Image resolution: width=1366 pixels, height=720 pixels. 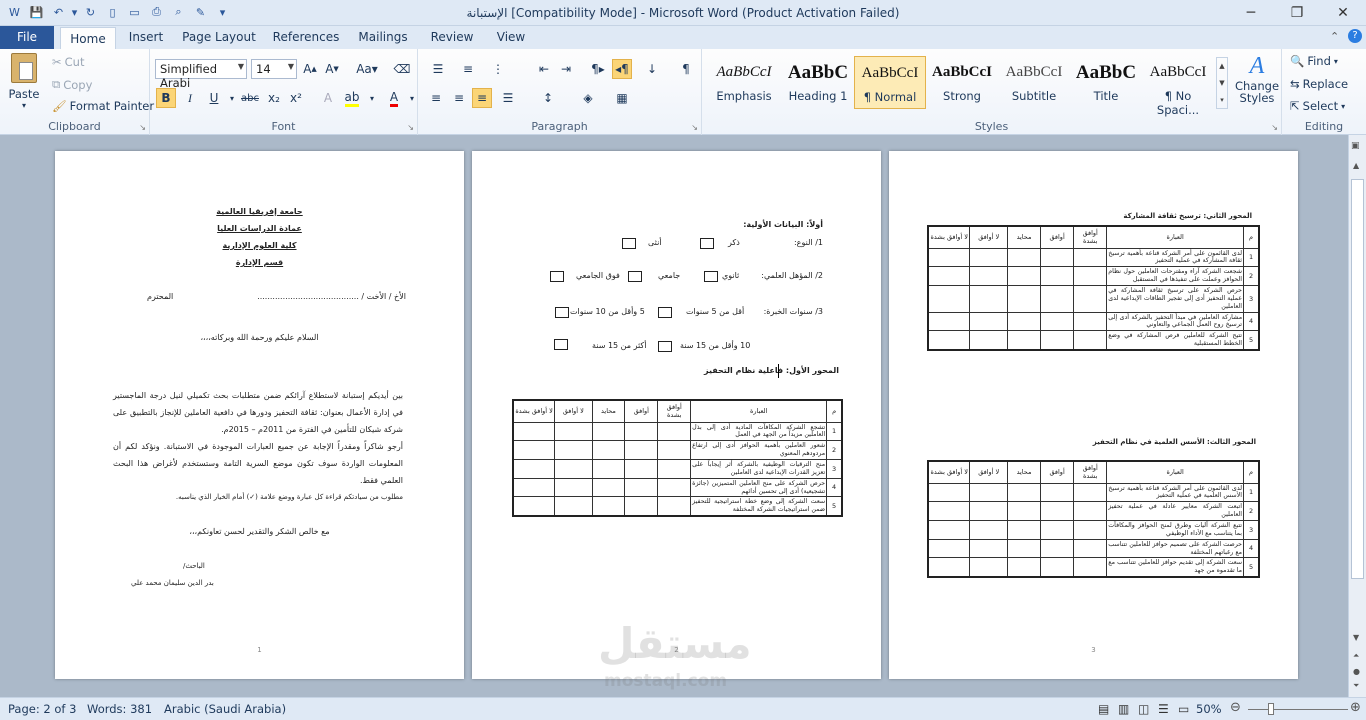 I want to click on clipboard-launcher-icon: ↘, so click(x=142, y=127).